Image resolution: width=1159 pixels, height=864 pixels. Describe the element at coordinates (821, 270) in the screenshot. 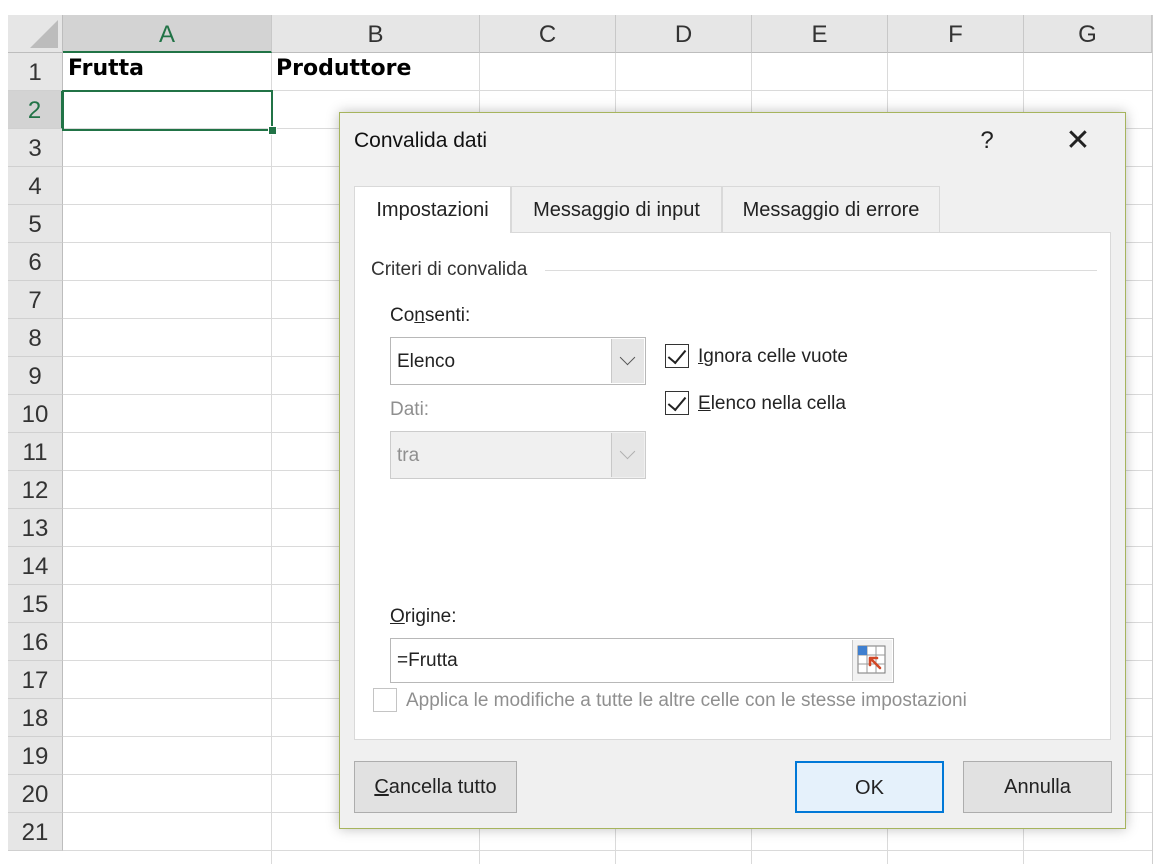

I see `group-divider` at that location.